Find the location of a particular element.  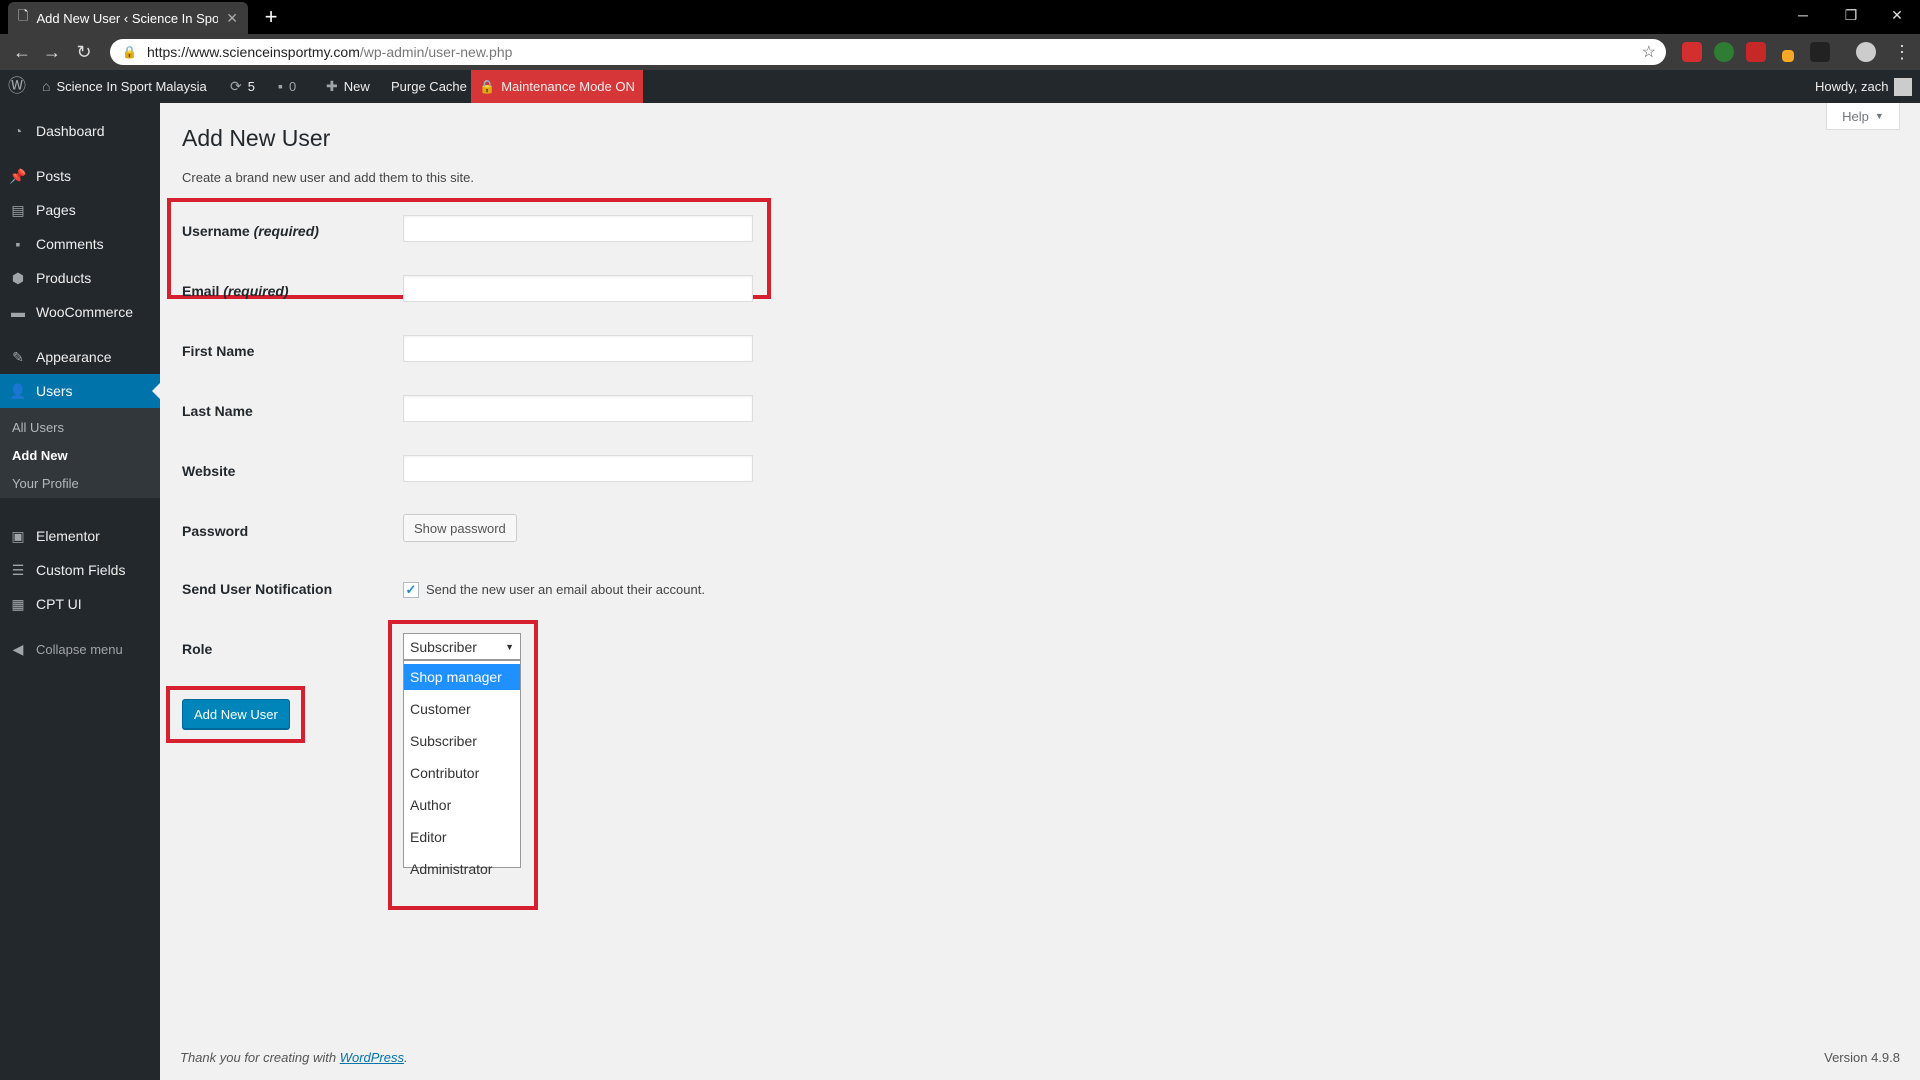

forward-icon: → is located at coordinates (52, 52).